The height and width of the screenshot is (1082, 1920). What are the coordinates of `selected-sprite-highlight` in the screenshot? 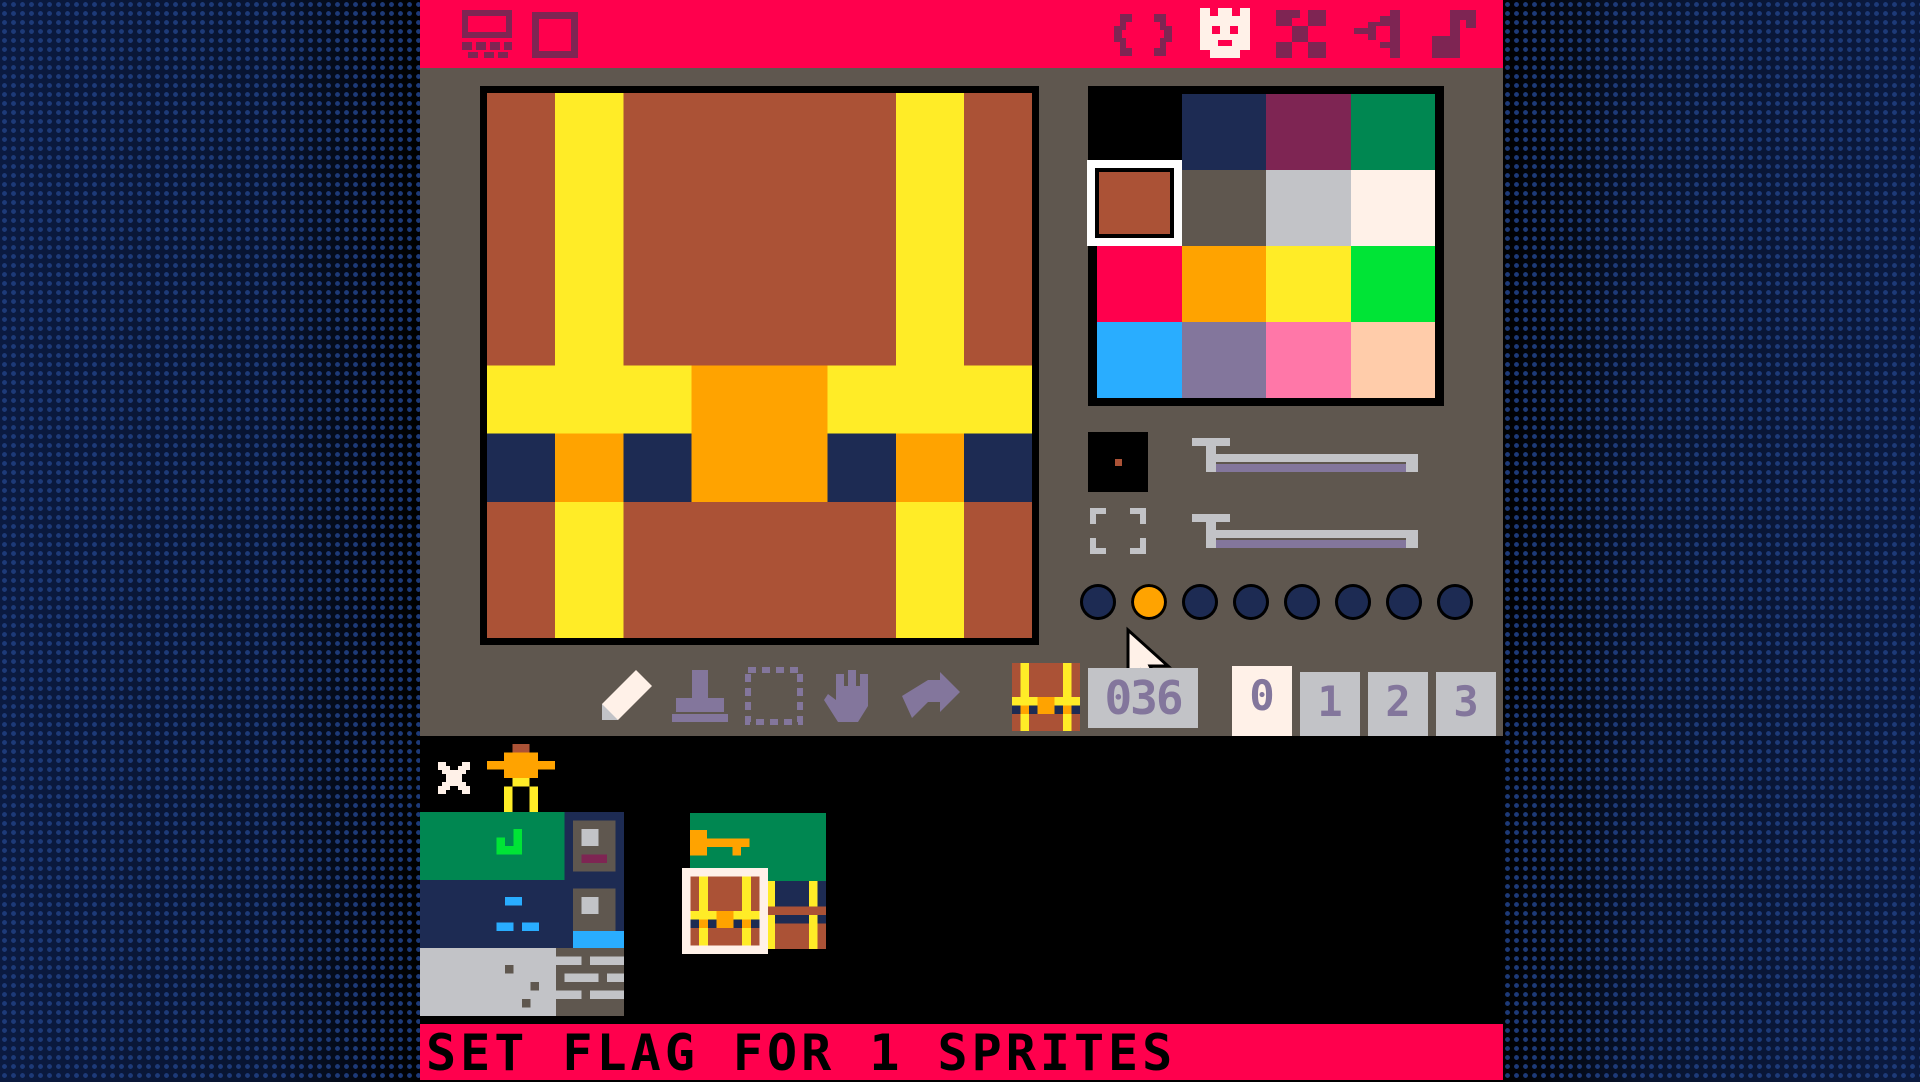 It's located at (725, 911).